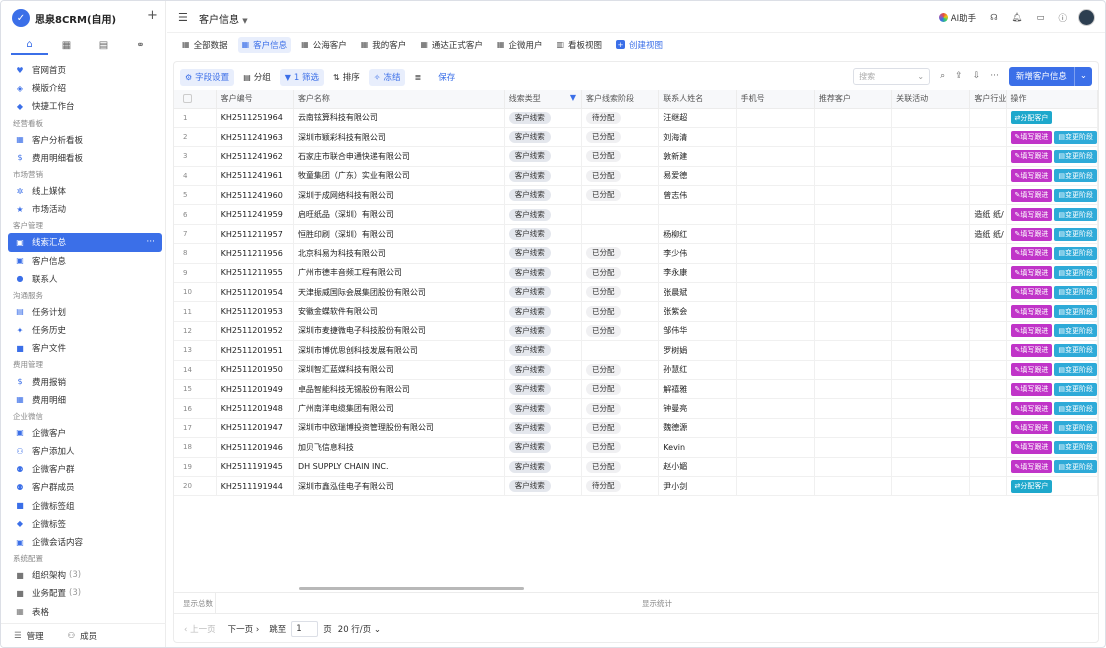  What do you see at coordinates (66, 45) in the screenshot?
I see `grid-tab: ▦` at bounding box center [66, 45].